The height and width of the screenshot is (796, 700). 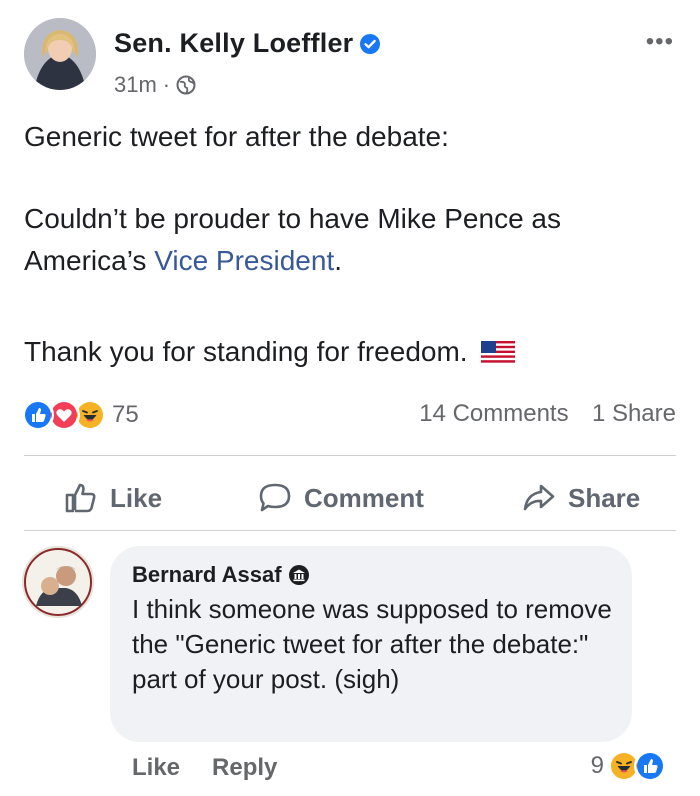 I want to click on more-options-icon: •••, so click(x=660, y=42).